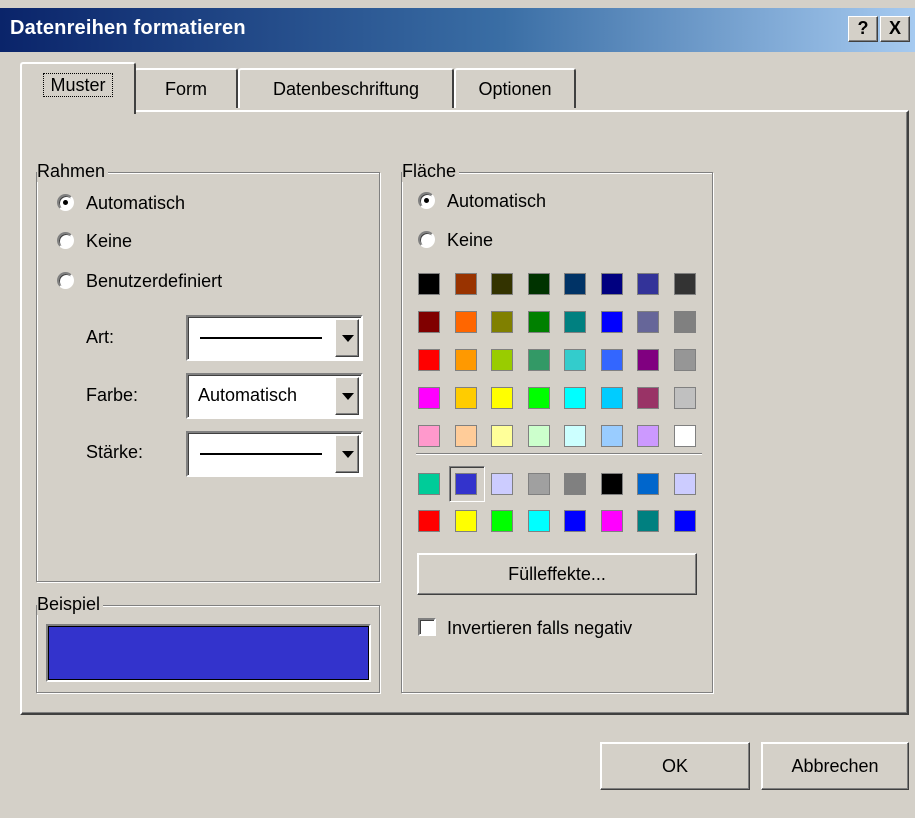 The image size is (915, 818). What do you see at coordinates (100, 337) in the screenshot?
I see `art-label: Art:` at bounding box center [100, 337].